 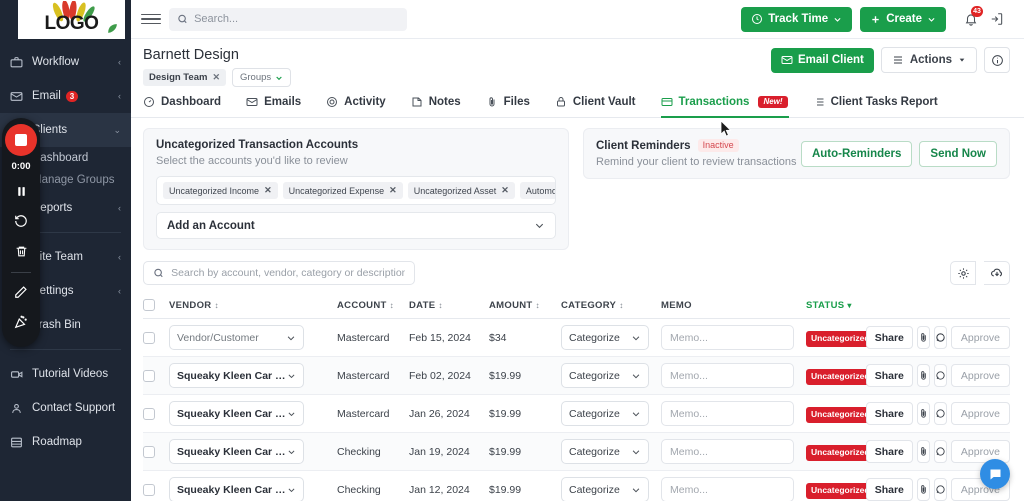 I want to click on info-icon, so click(x=997, y=60).